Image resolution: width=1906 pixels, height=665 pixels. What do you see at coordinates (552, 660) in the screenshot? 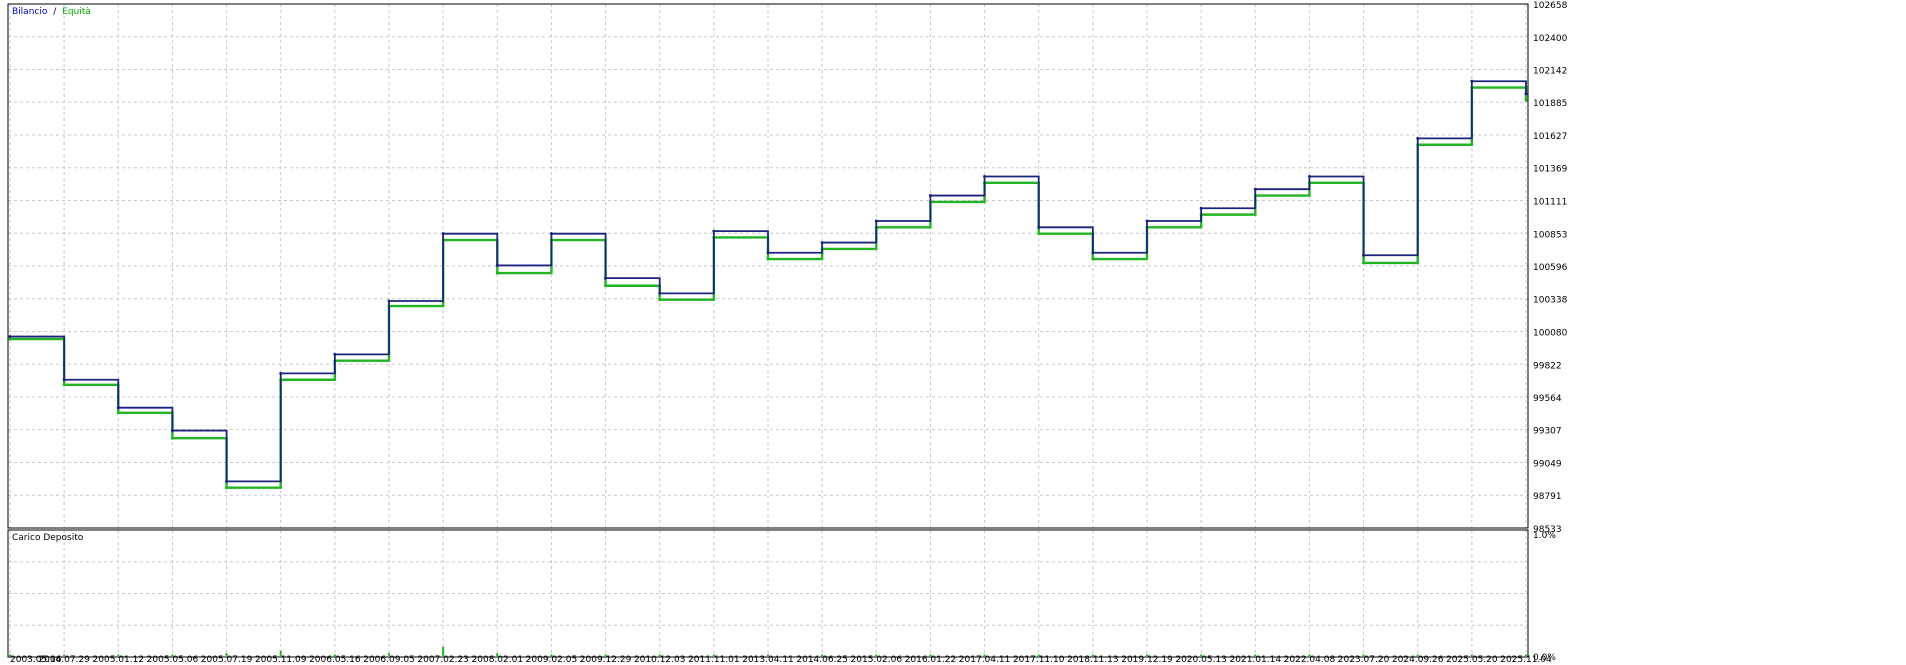
I see `x-tick-label: 2009.02.05` at bounding box center [552, 660].